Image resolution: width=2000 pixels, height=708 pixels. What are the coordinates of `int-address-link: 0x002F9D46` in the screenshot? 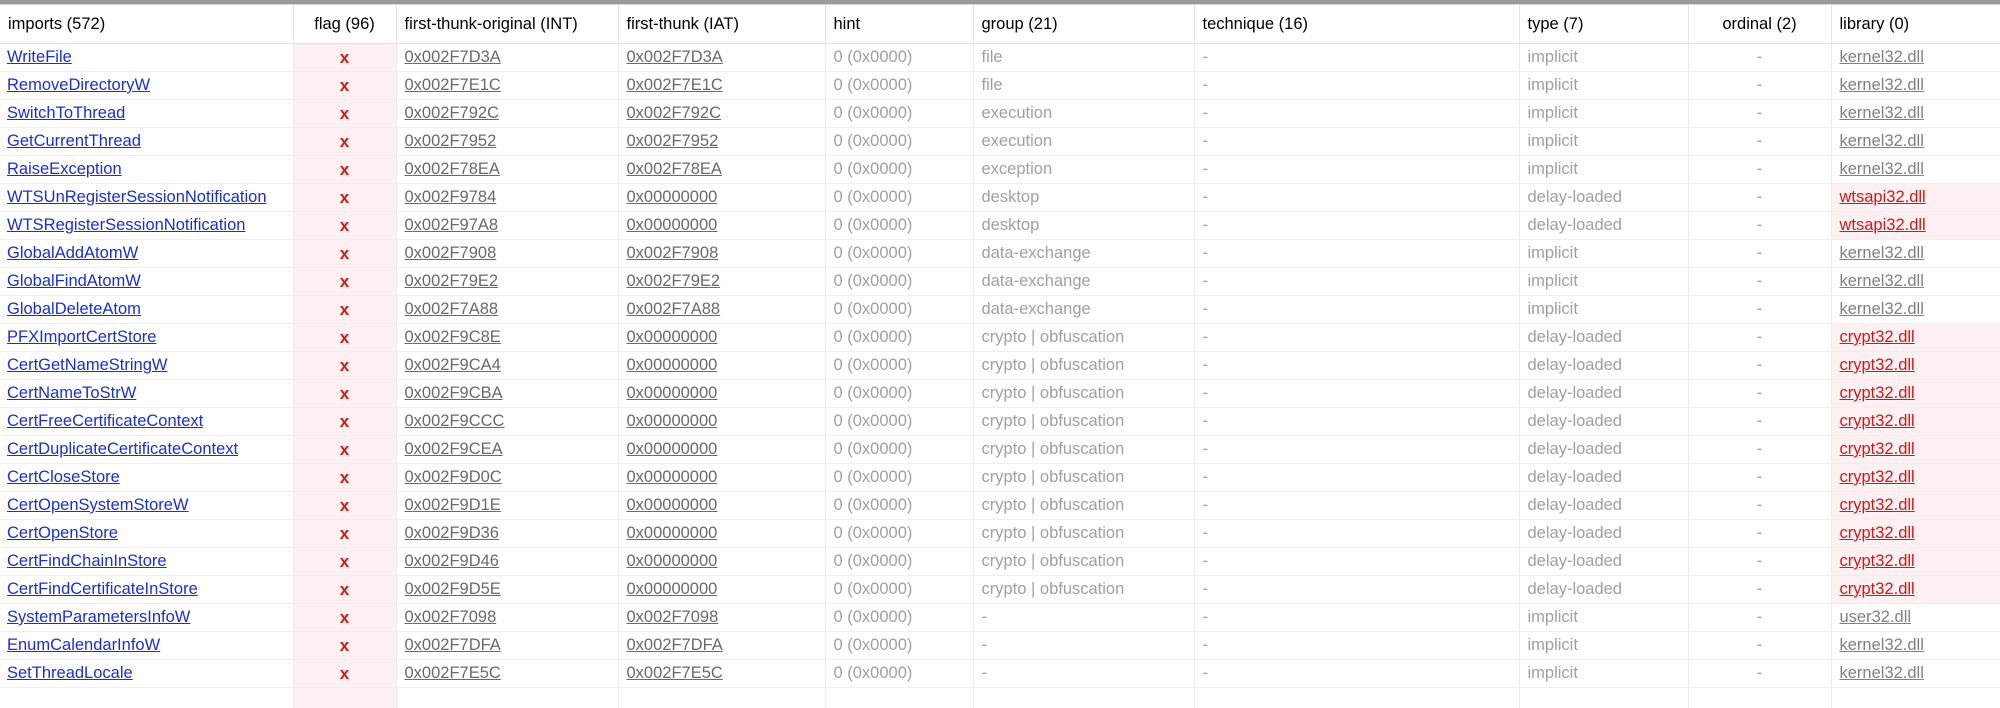 It's located at (452, 561).